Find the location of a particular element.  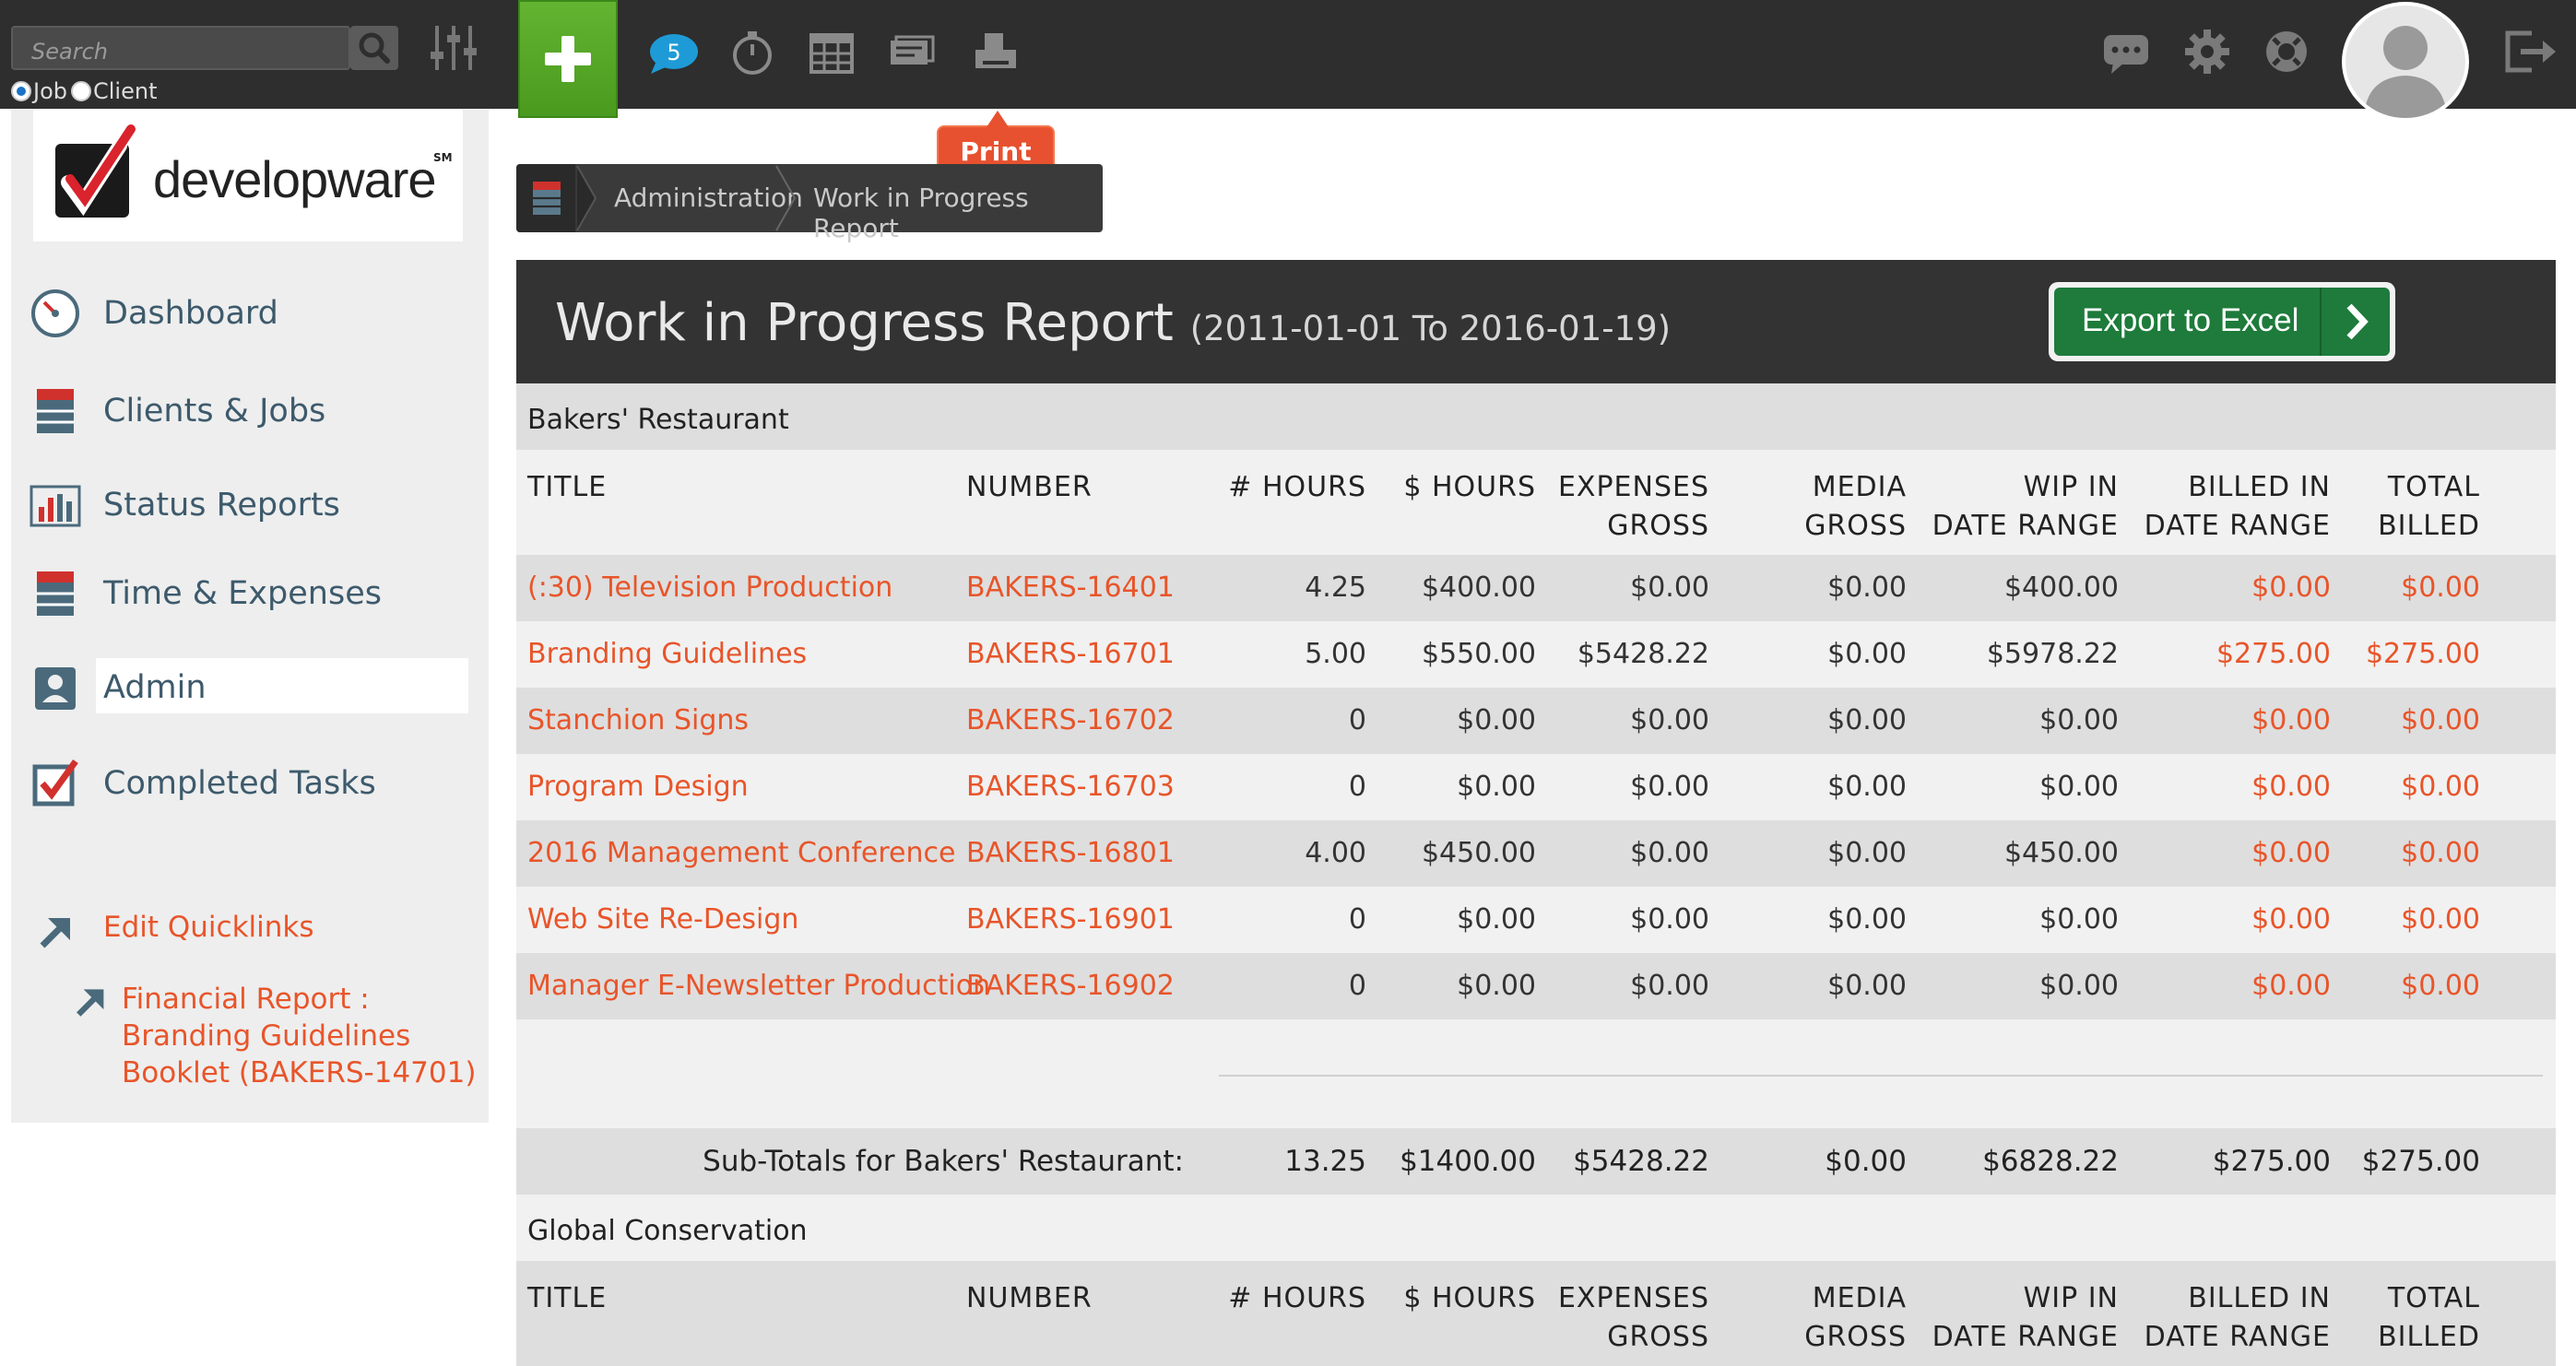

job-title-link: (:30) Television Production is located at coordinates (709, 588).